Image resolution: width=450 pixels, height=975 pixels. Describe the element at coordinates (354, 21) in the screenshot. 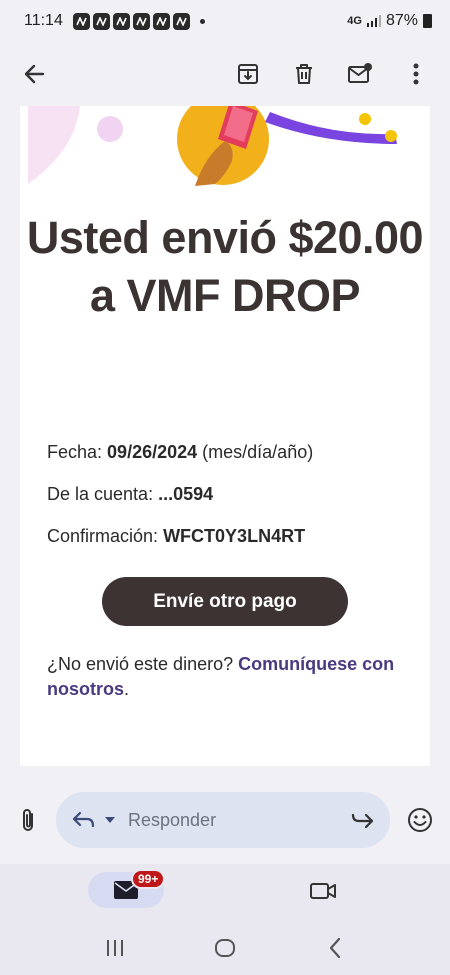

I see `network-type: 4G` at that location.